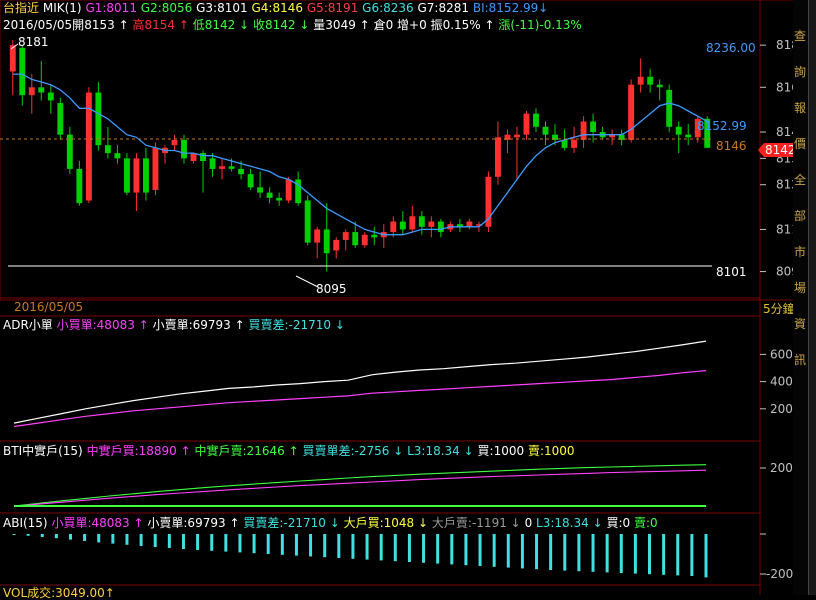 This screenshot has height=600, width=816. Describe the element at coordinates (379, 523) in the screenshot. I see `abi-big-buy-label: 大戶買:1048` at that location.